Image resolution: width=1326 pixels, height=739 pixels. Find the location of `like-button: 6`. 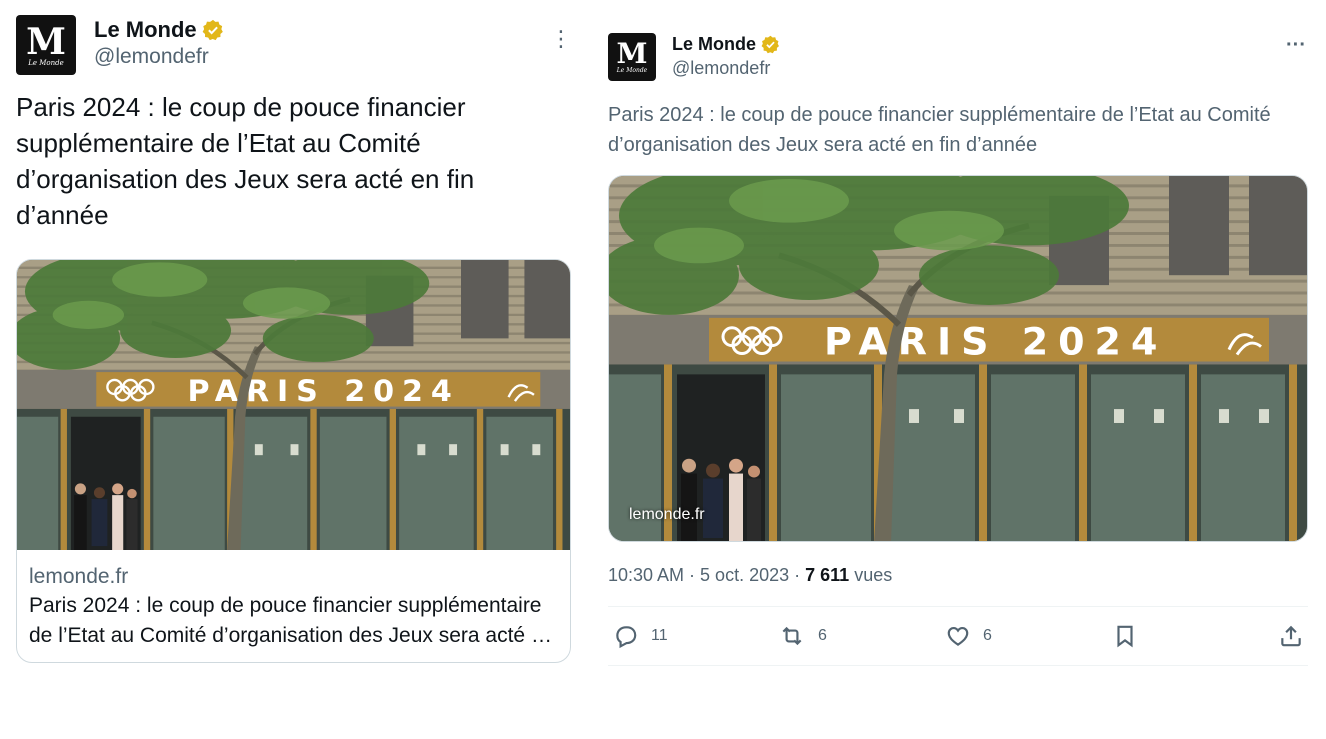

like-button: 6 is located at coordinates (968, 636).